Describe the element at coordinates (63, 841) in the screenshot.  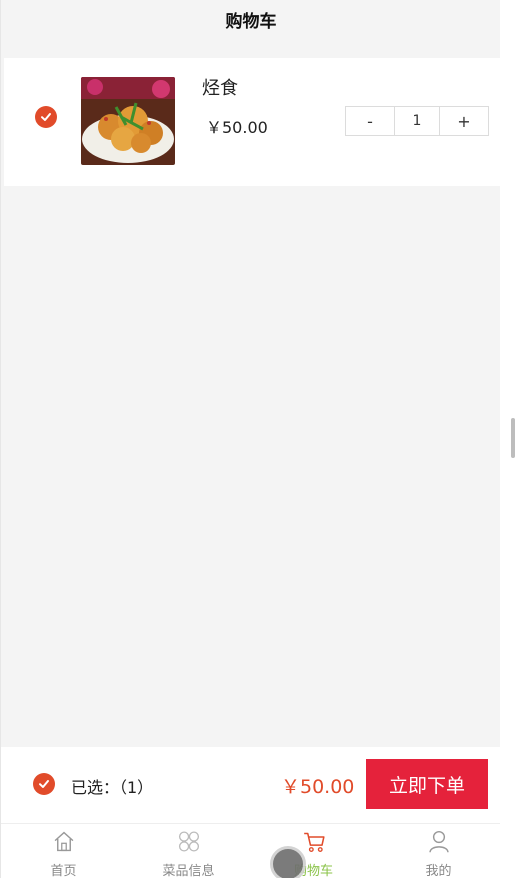
I see `home-icon` at that location.